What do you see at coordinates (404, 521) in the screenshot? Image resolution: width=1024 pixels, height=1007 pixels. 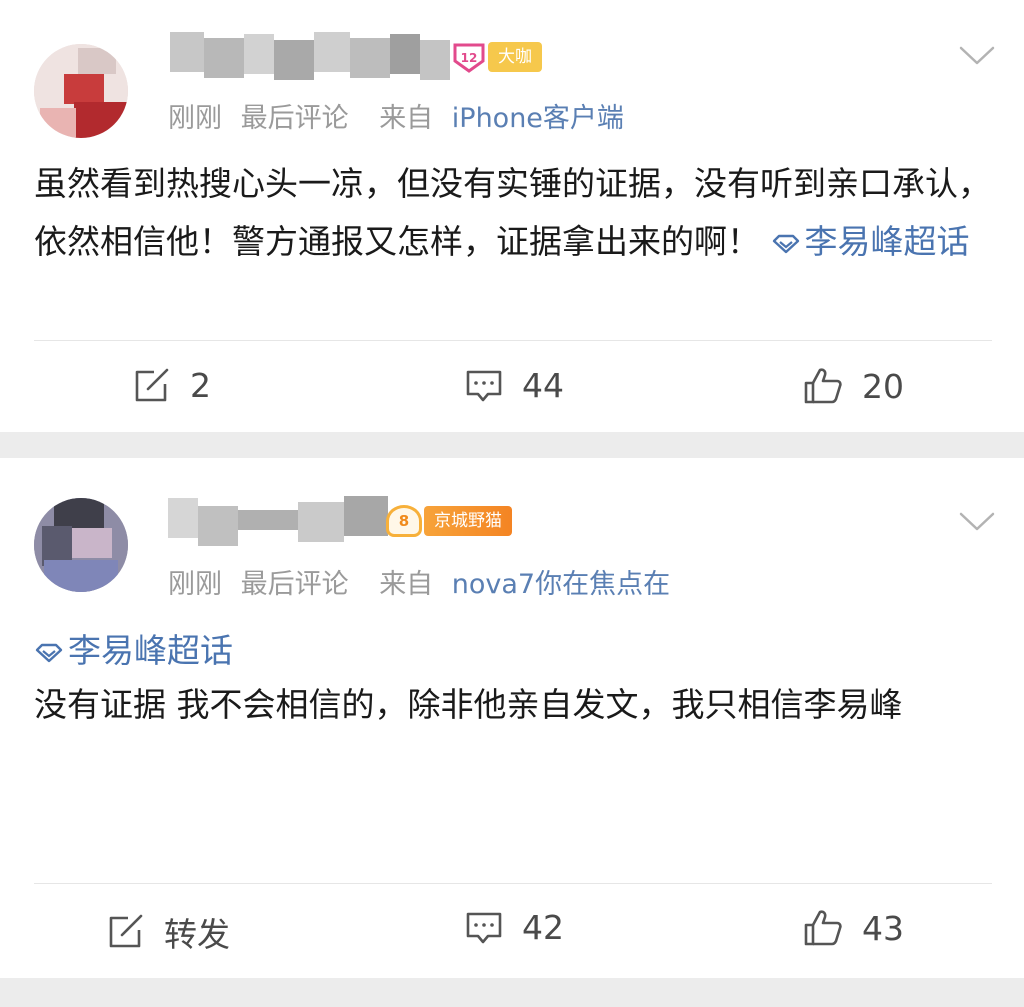 I see `level-icon: 8` at bounding box center [404, 521].